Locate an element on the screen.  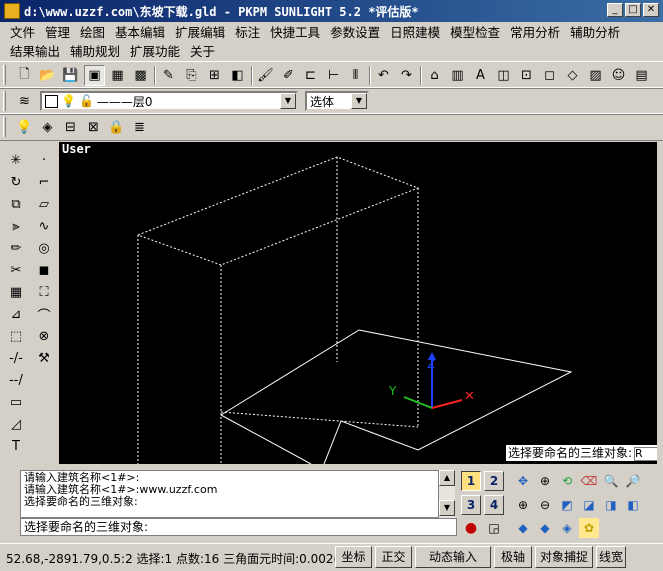
command-scrollbar: ▲ ▼ is located at coordinates (446, 494).